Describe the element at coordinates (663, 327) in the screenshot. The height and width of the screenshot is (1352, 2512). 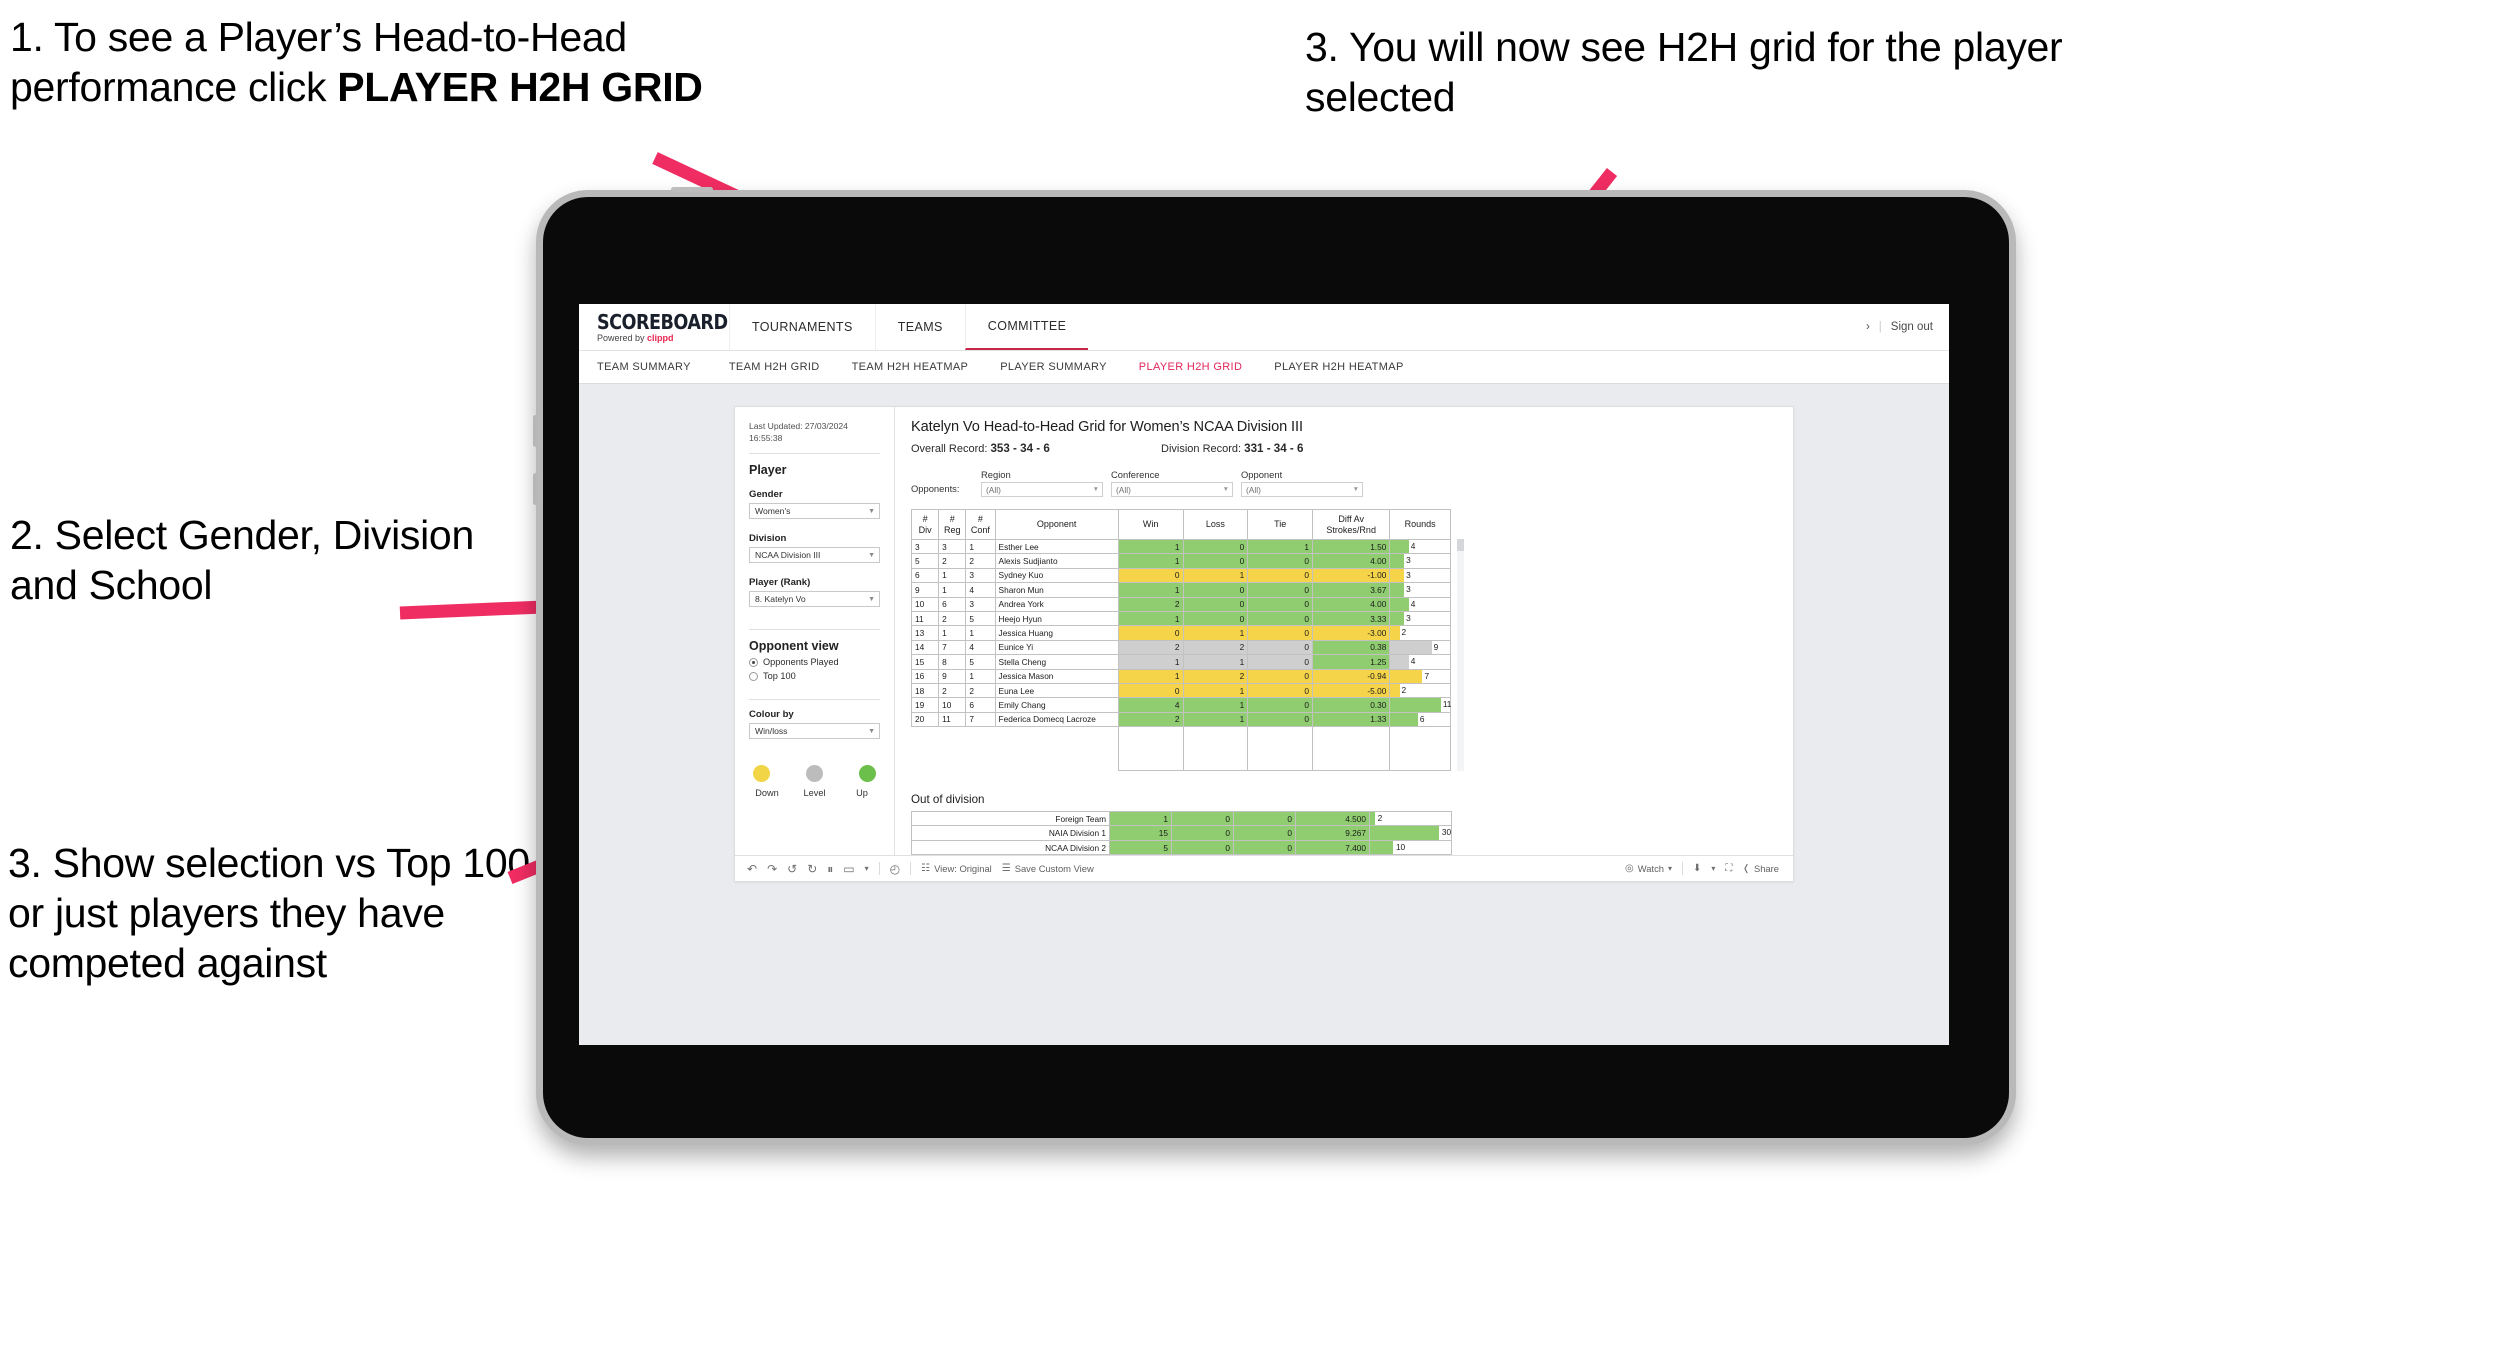
I see `app-logo: SCOREBOARD Powered by clippd` at that location.